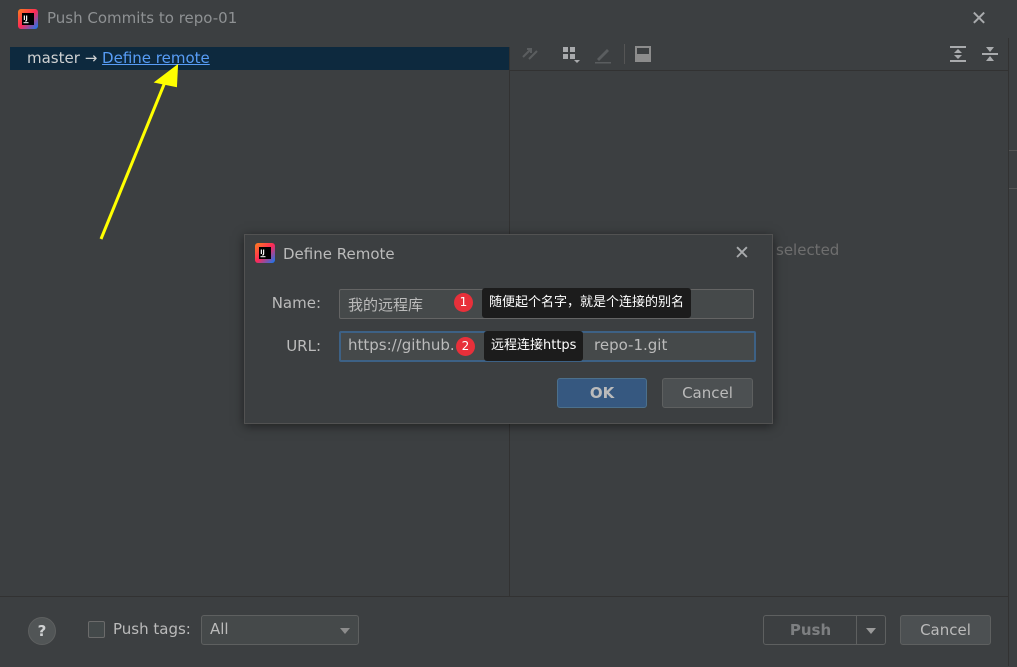  I want to click on branch-name: master, so click(53, 58).